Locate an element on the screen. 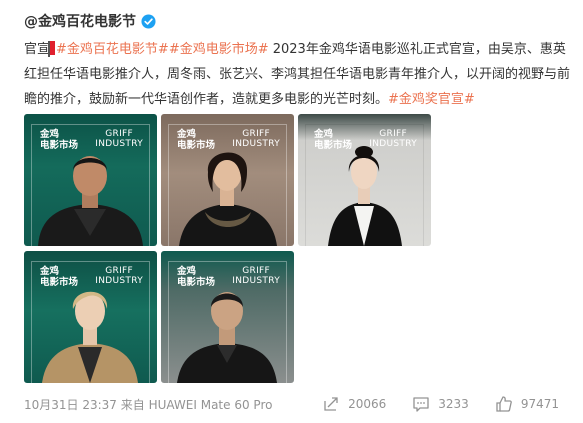 Image resolution: width=583 pixels, height=423 pixels. username-link: @金鸡百花电影节 is located at coordinates (80, 21).